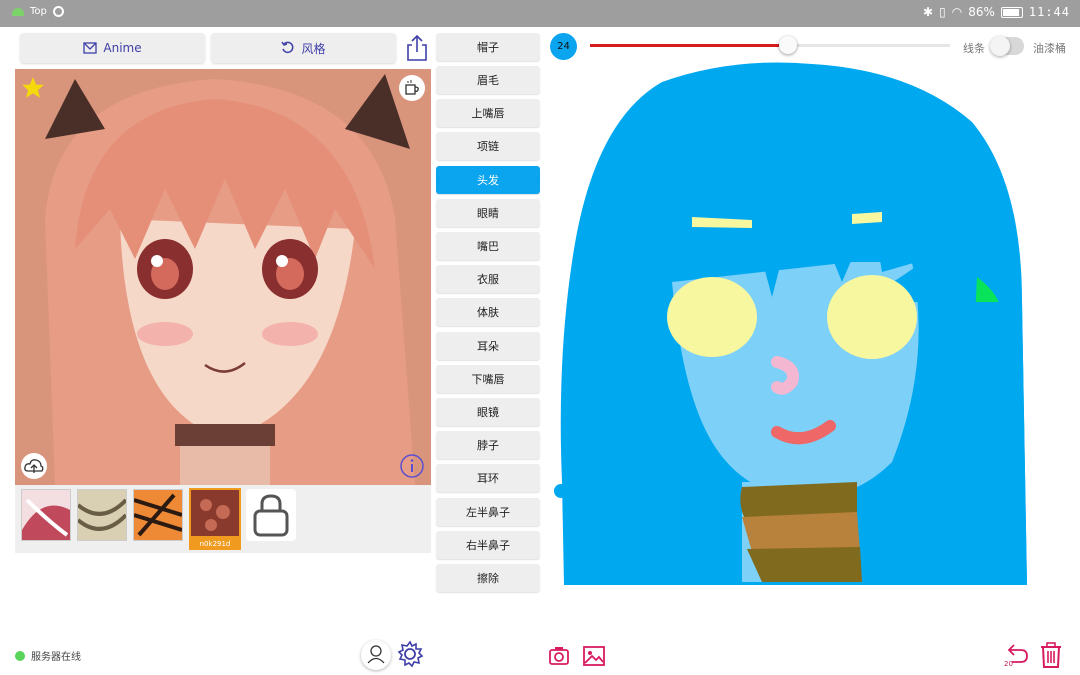 The height and width of the screenshot is (675, 1080). What do you see at coordinates (957, 12) in the screenshot?
I see `wifi-icon: ◠` at bounding box center [957, 12].